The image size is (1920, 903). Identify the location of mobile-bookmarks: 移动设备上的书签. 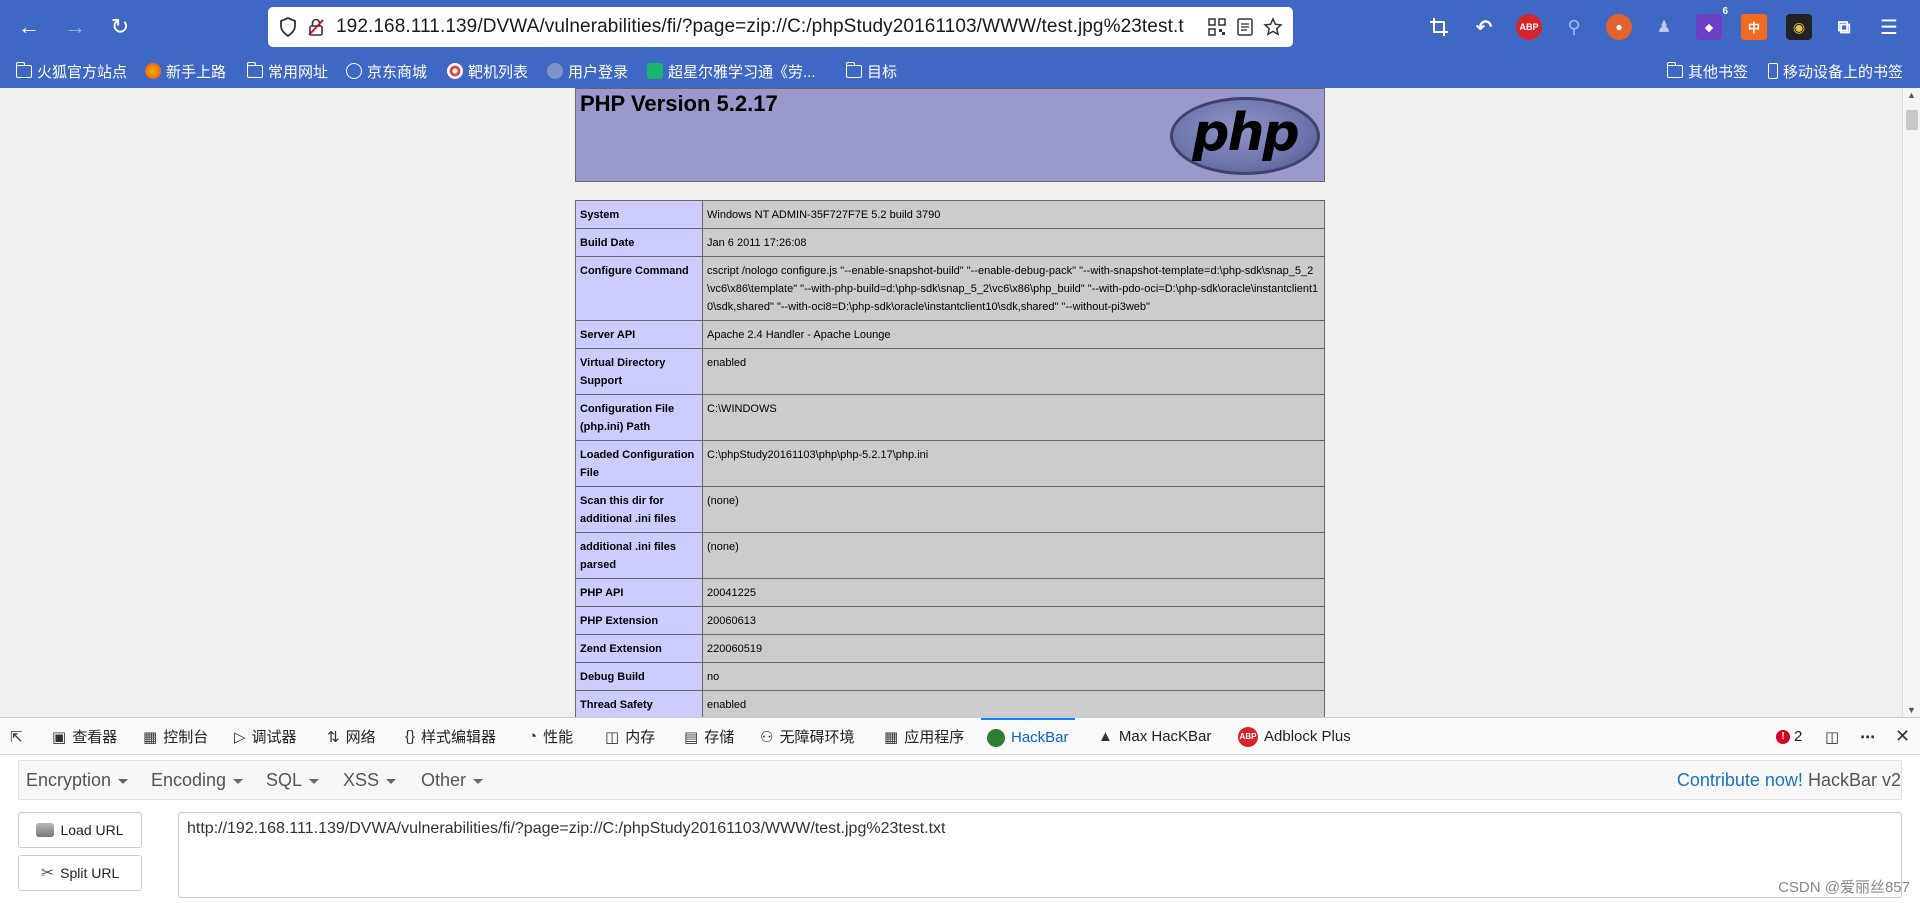
(1835, 71).